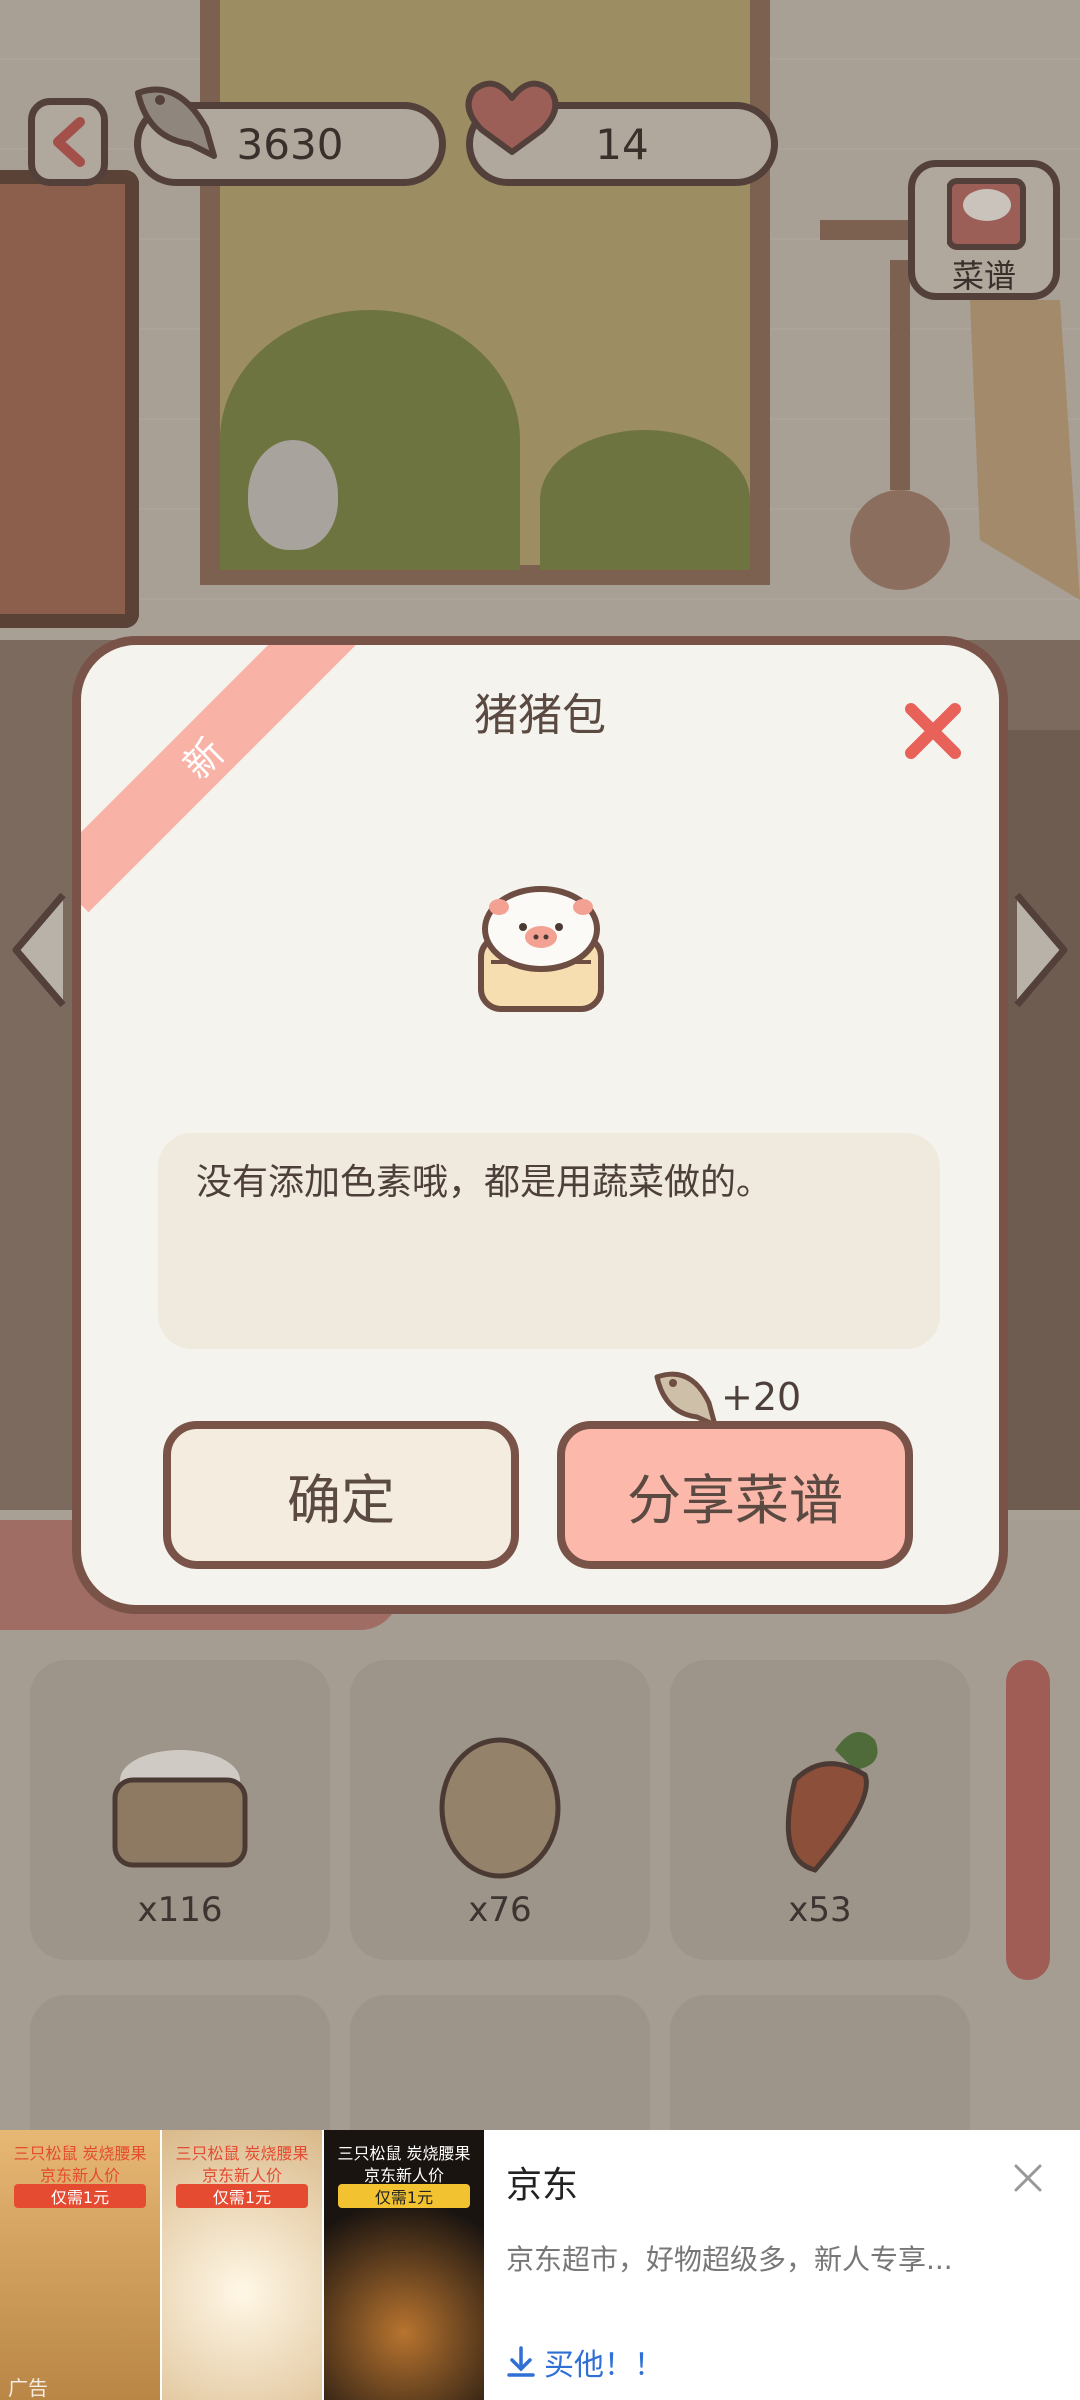  I want to click on ad-cta-label: 买他！！, so click(604, 2365).